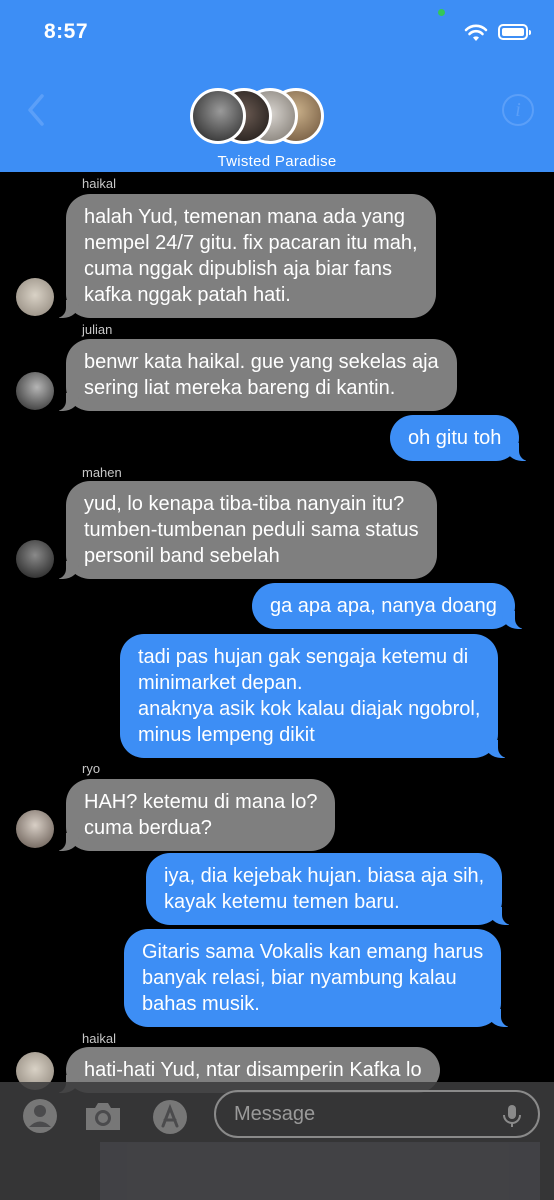 This screenshot has height=1200, width=554. I want to click on app-store-icon, so click(170, 1117).